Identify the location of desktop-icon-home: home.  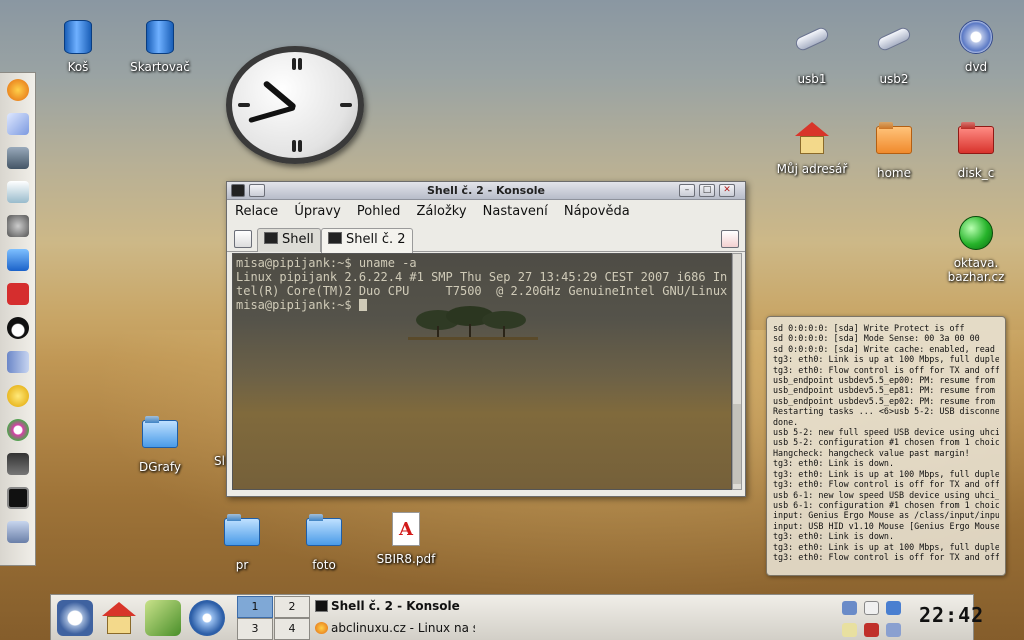
(894, 150).